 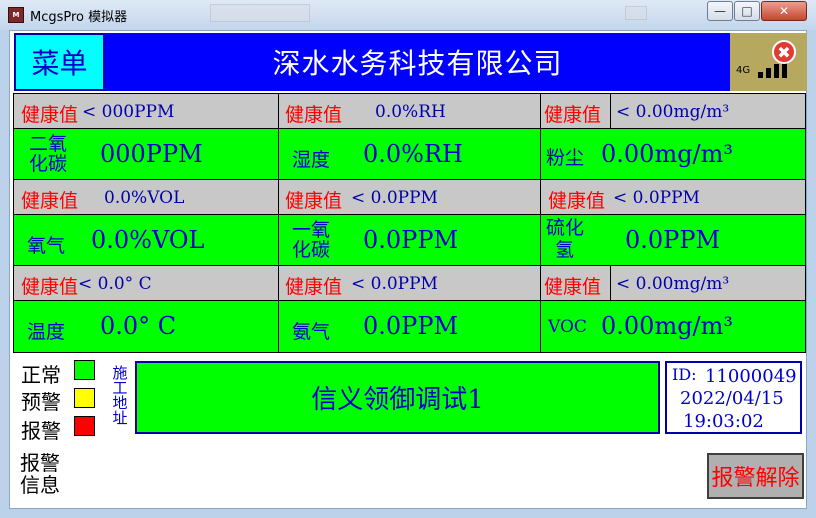 I want to click on background-tab-button, so click(x=636, y=13).